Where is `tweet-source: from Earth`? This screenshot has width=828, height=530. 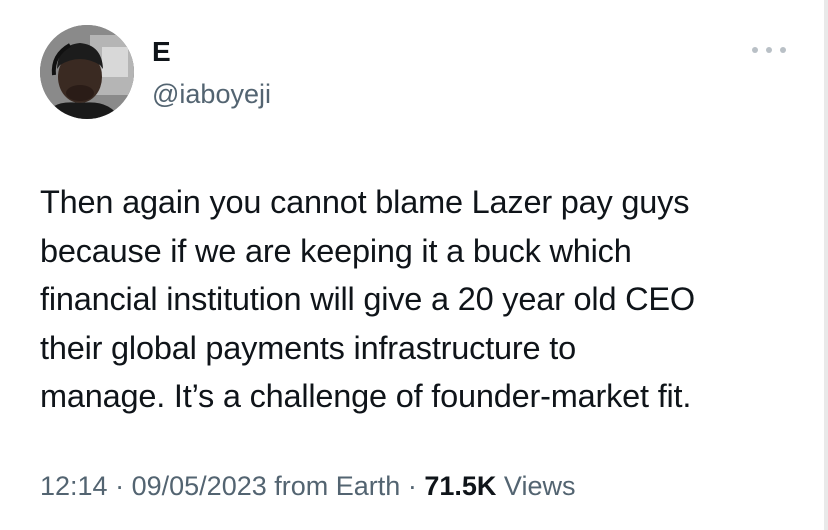
tweet-source: from Earth is located at coordinates (337, 486).